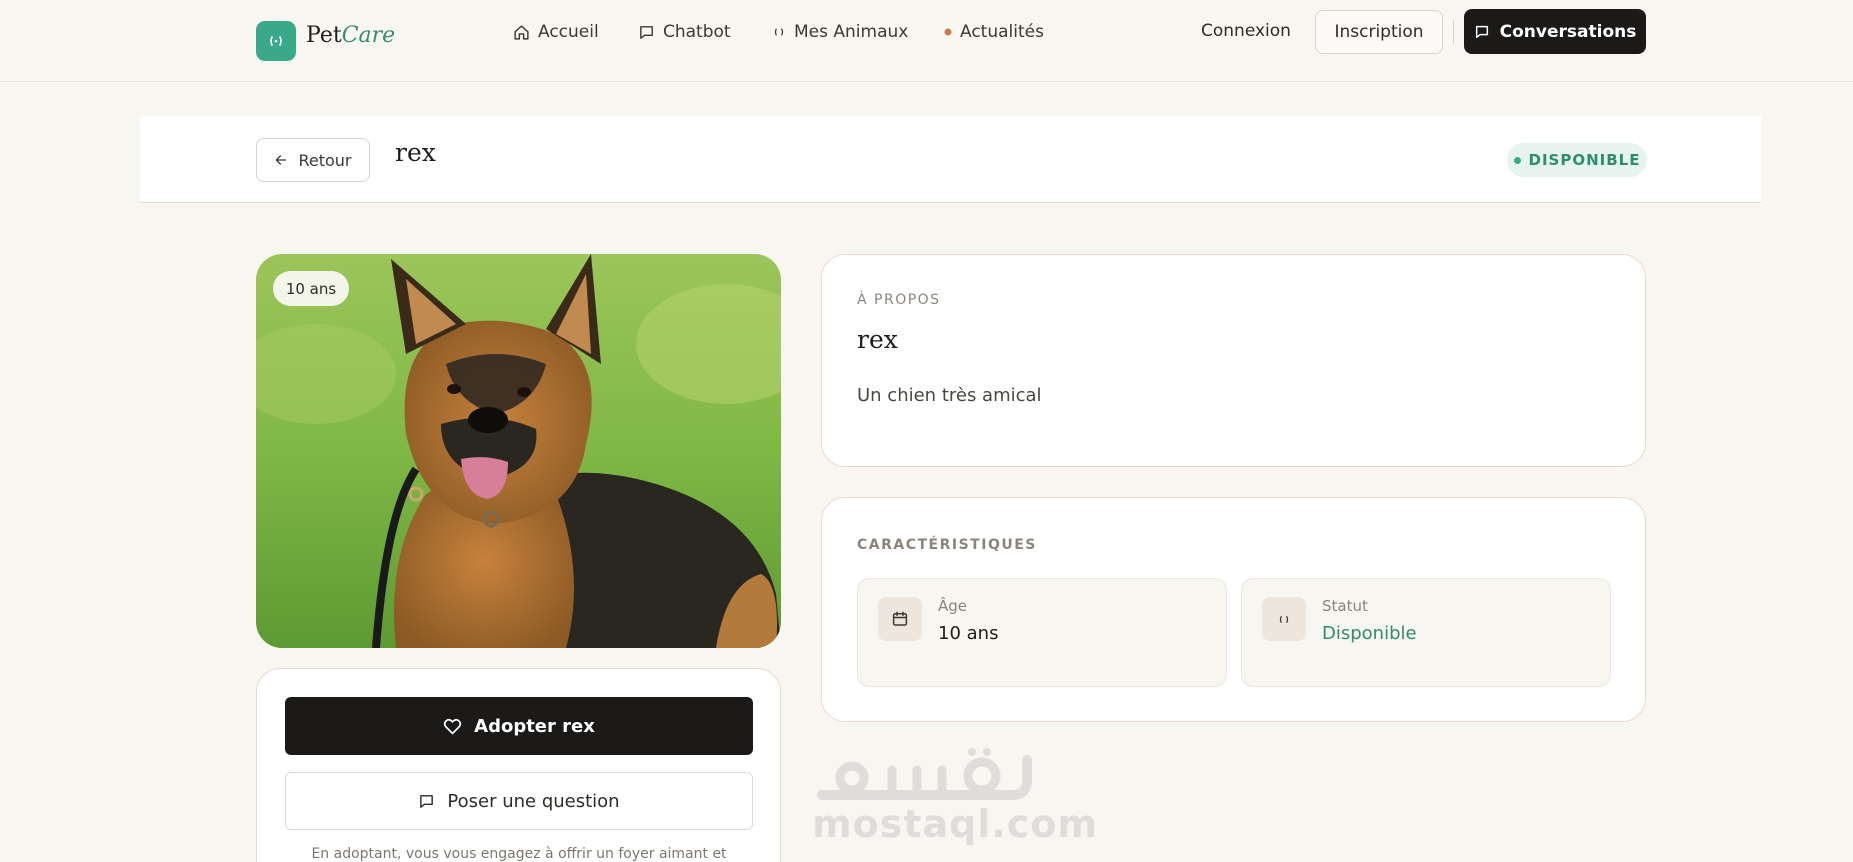  Describe the element at coordinates (1002, 32) in the screenshot. I see `nav-label: Actualités` at that location.